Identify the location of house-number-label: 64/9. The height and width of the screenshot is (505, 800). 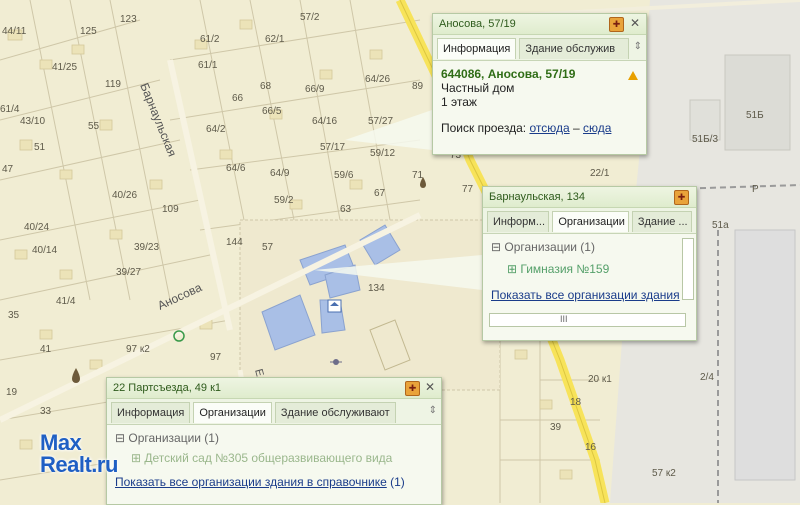
(280, 173).